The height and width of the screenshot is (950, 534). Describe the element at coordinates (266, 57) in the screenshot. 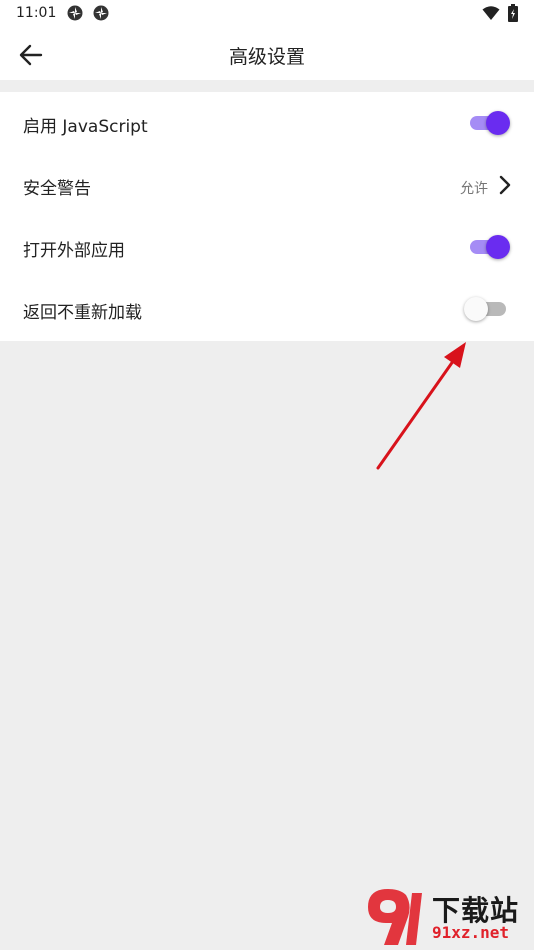

I see `page-title: 高级设置` at that location.